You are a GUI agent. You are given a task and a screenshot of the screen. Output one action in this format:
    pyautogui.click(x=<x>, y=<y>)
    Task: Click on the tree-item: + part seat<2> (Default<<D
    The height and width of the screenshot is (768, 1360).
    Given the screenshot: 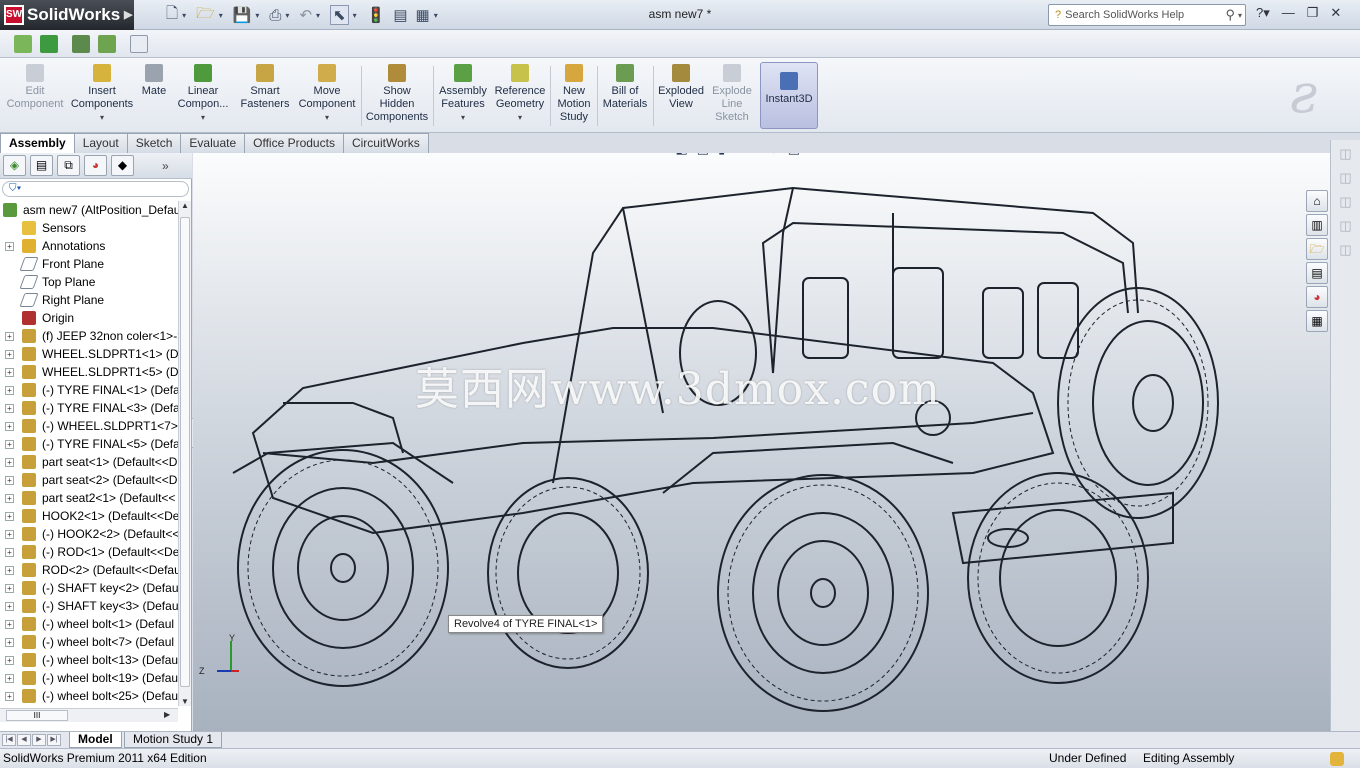 What is the action you would take?
    pyautogui.click(x=89, y=480)
    